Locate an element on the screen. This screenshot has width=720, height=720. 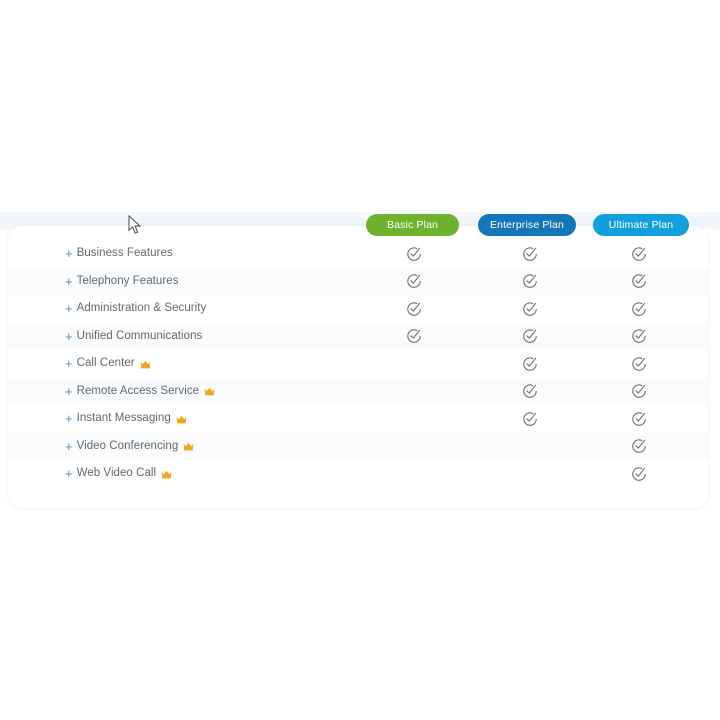
tab-label: Ultimate Plan is located at coordinates (641, 224).